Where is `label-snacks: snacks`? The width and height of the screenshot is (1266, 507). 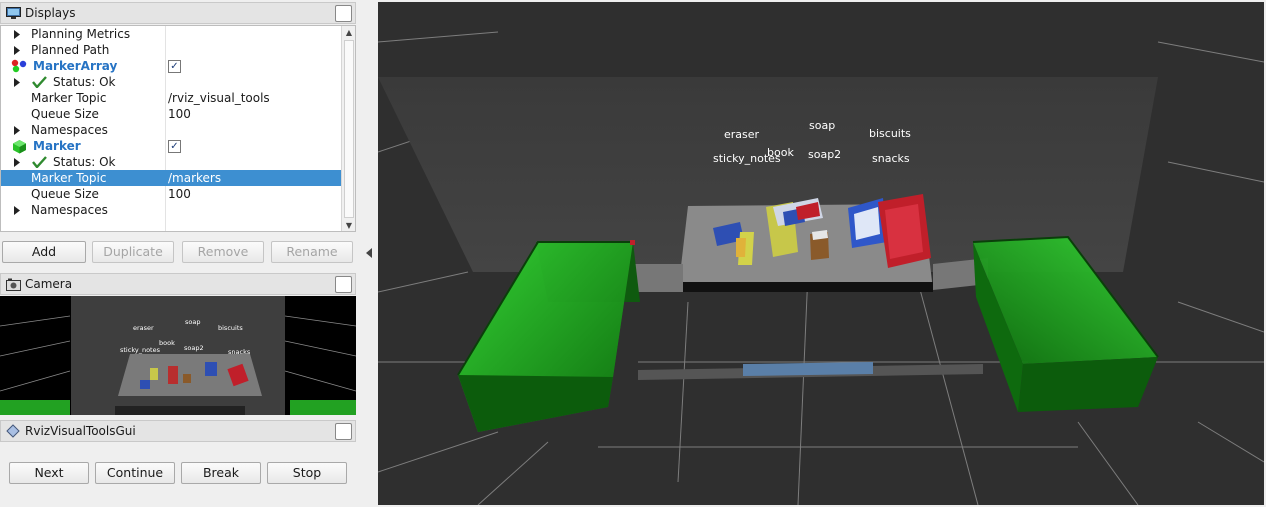
label-snacks: snacks is located at coordinates (891, 158).